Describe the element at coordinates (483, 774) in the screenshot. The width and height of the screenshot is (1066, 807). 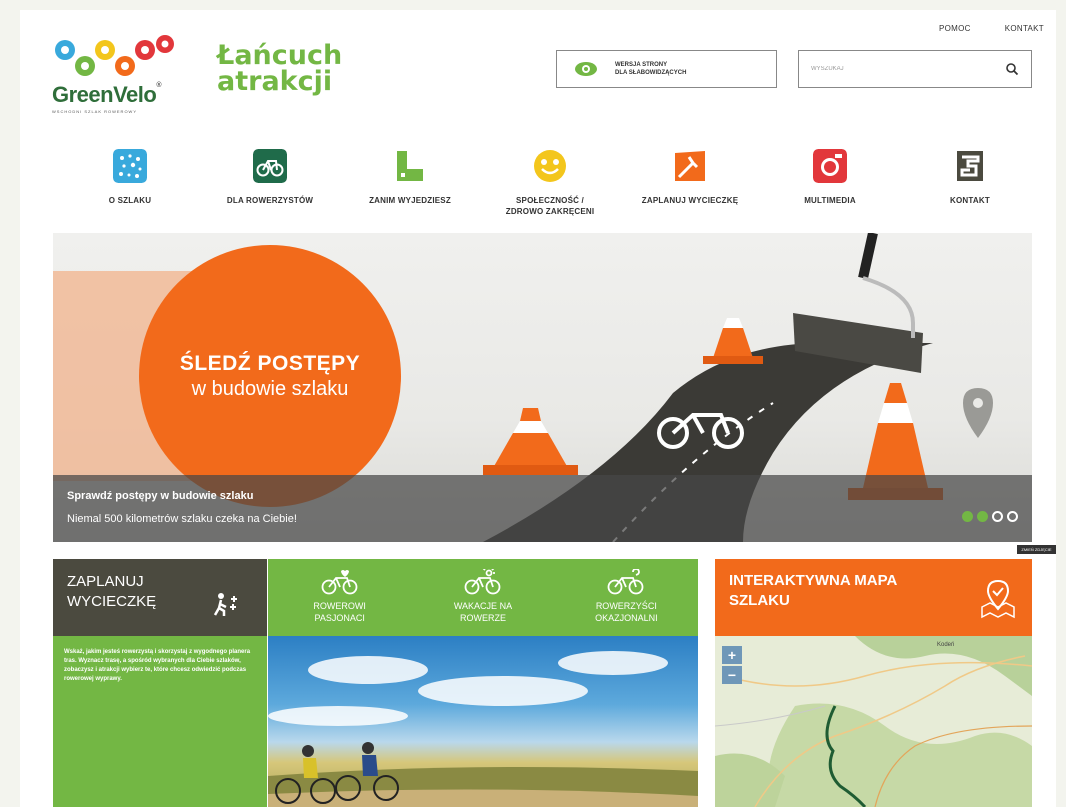
I see `cyclists-illustration` at that location.